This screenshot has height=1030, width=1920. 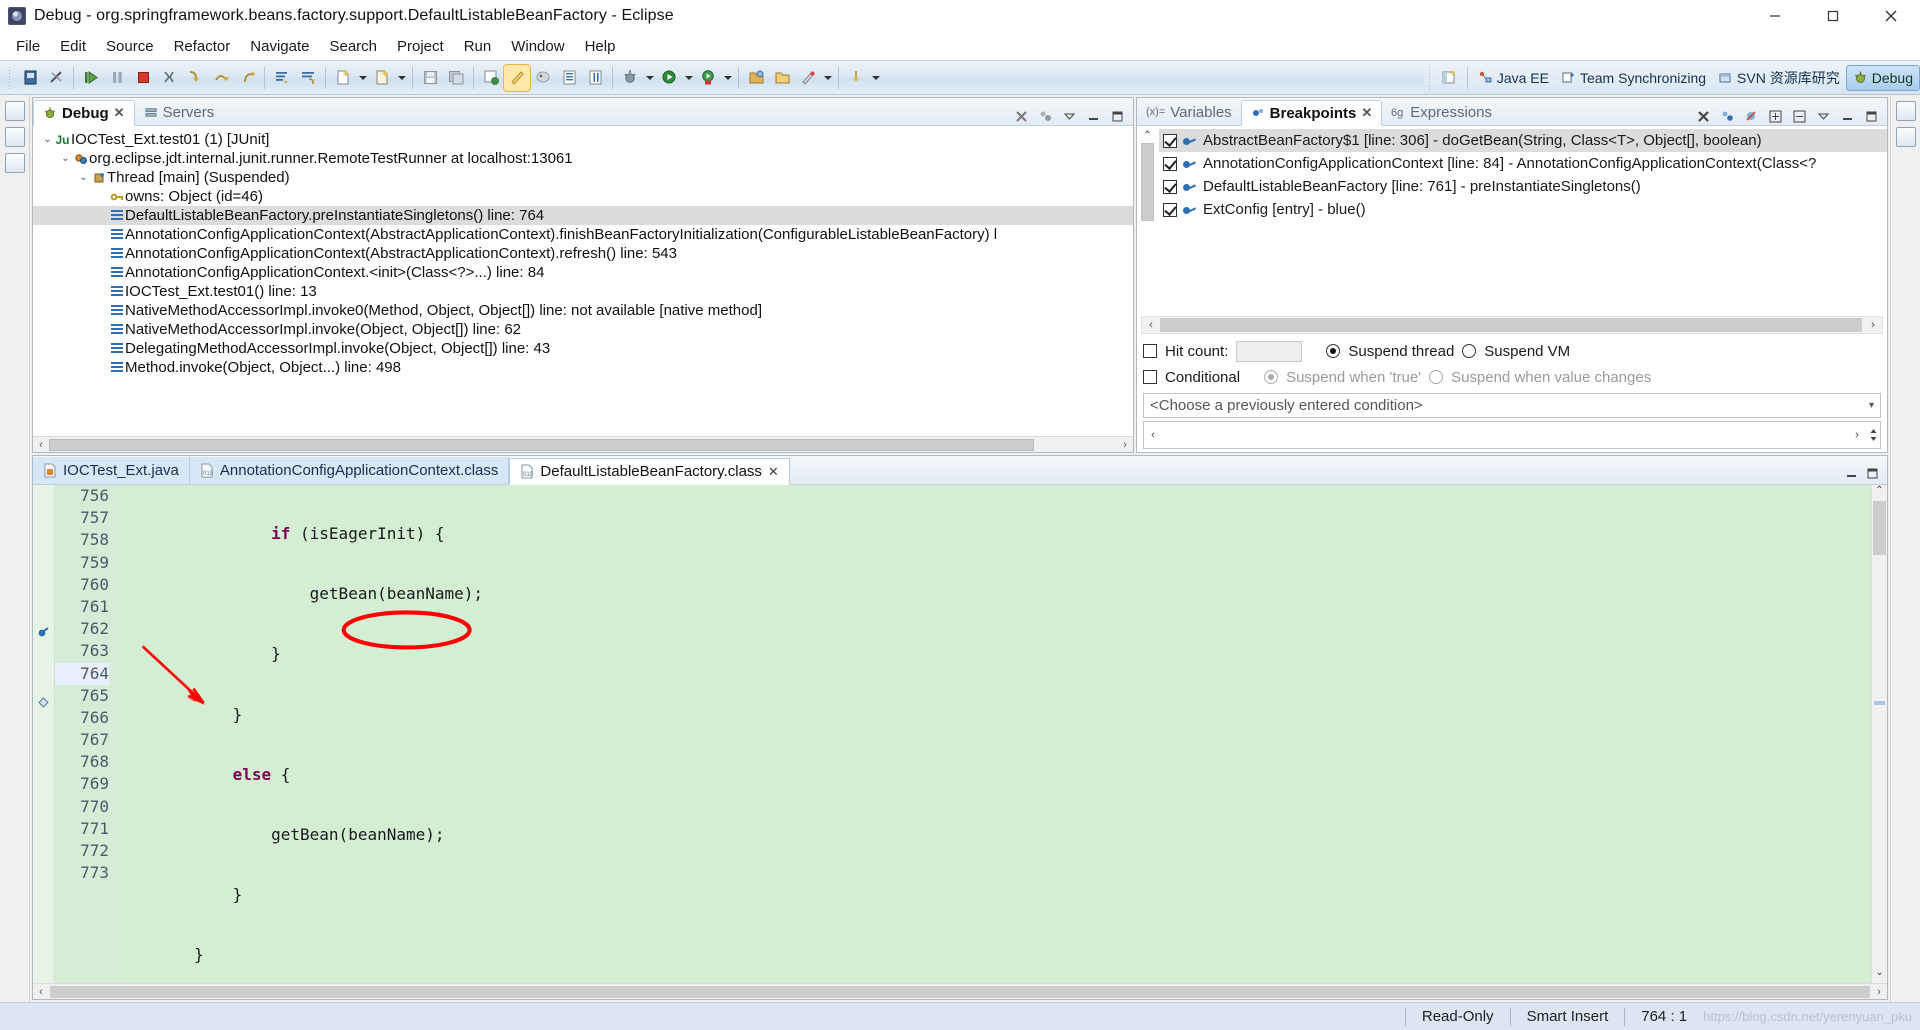 I want to click on suspend-vm-radio, so click(x=1469, y=351).